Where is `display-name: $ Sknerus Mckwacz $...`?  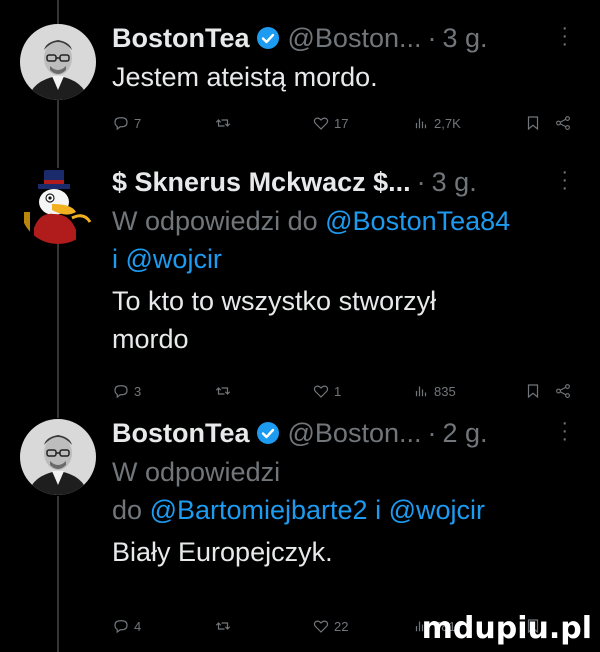
display-name: $ Sknerus Mckwacz $... is located at coordinates (261, 182).